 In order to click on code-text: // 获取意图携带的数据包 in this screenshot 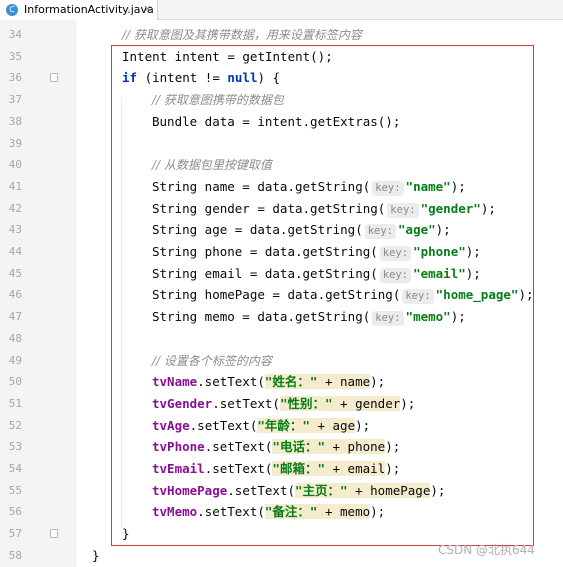, I will do `click(218, 100)`.